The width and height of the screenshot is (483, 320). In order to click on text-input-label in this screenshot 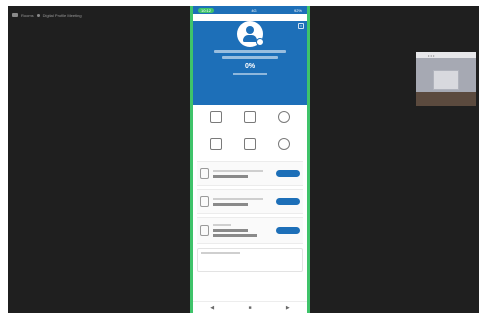, I will do `click(221, 253)`.